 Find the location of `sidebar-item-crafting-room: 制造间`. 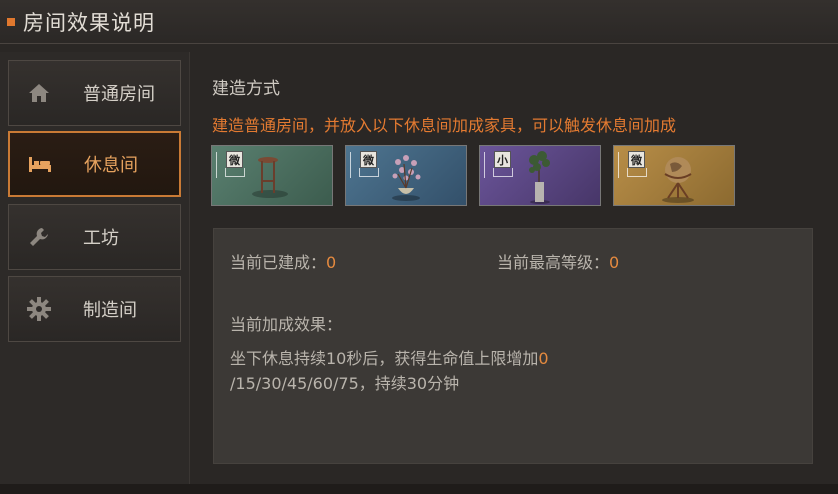

sidebar-item-crafting-room: 制造间 is located at coordinates (94, 309).